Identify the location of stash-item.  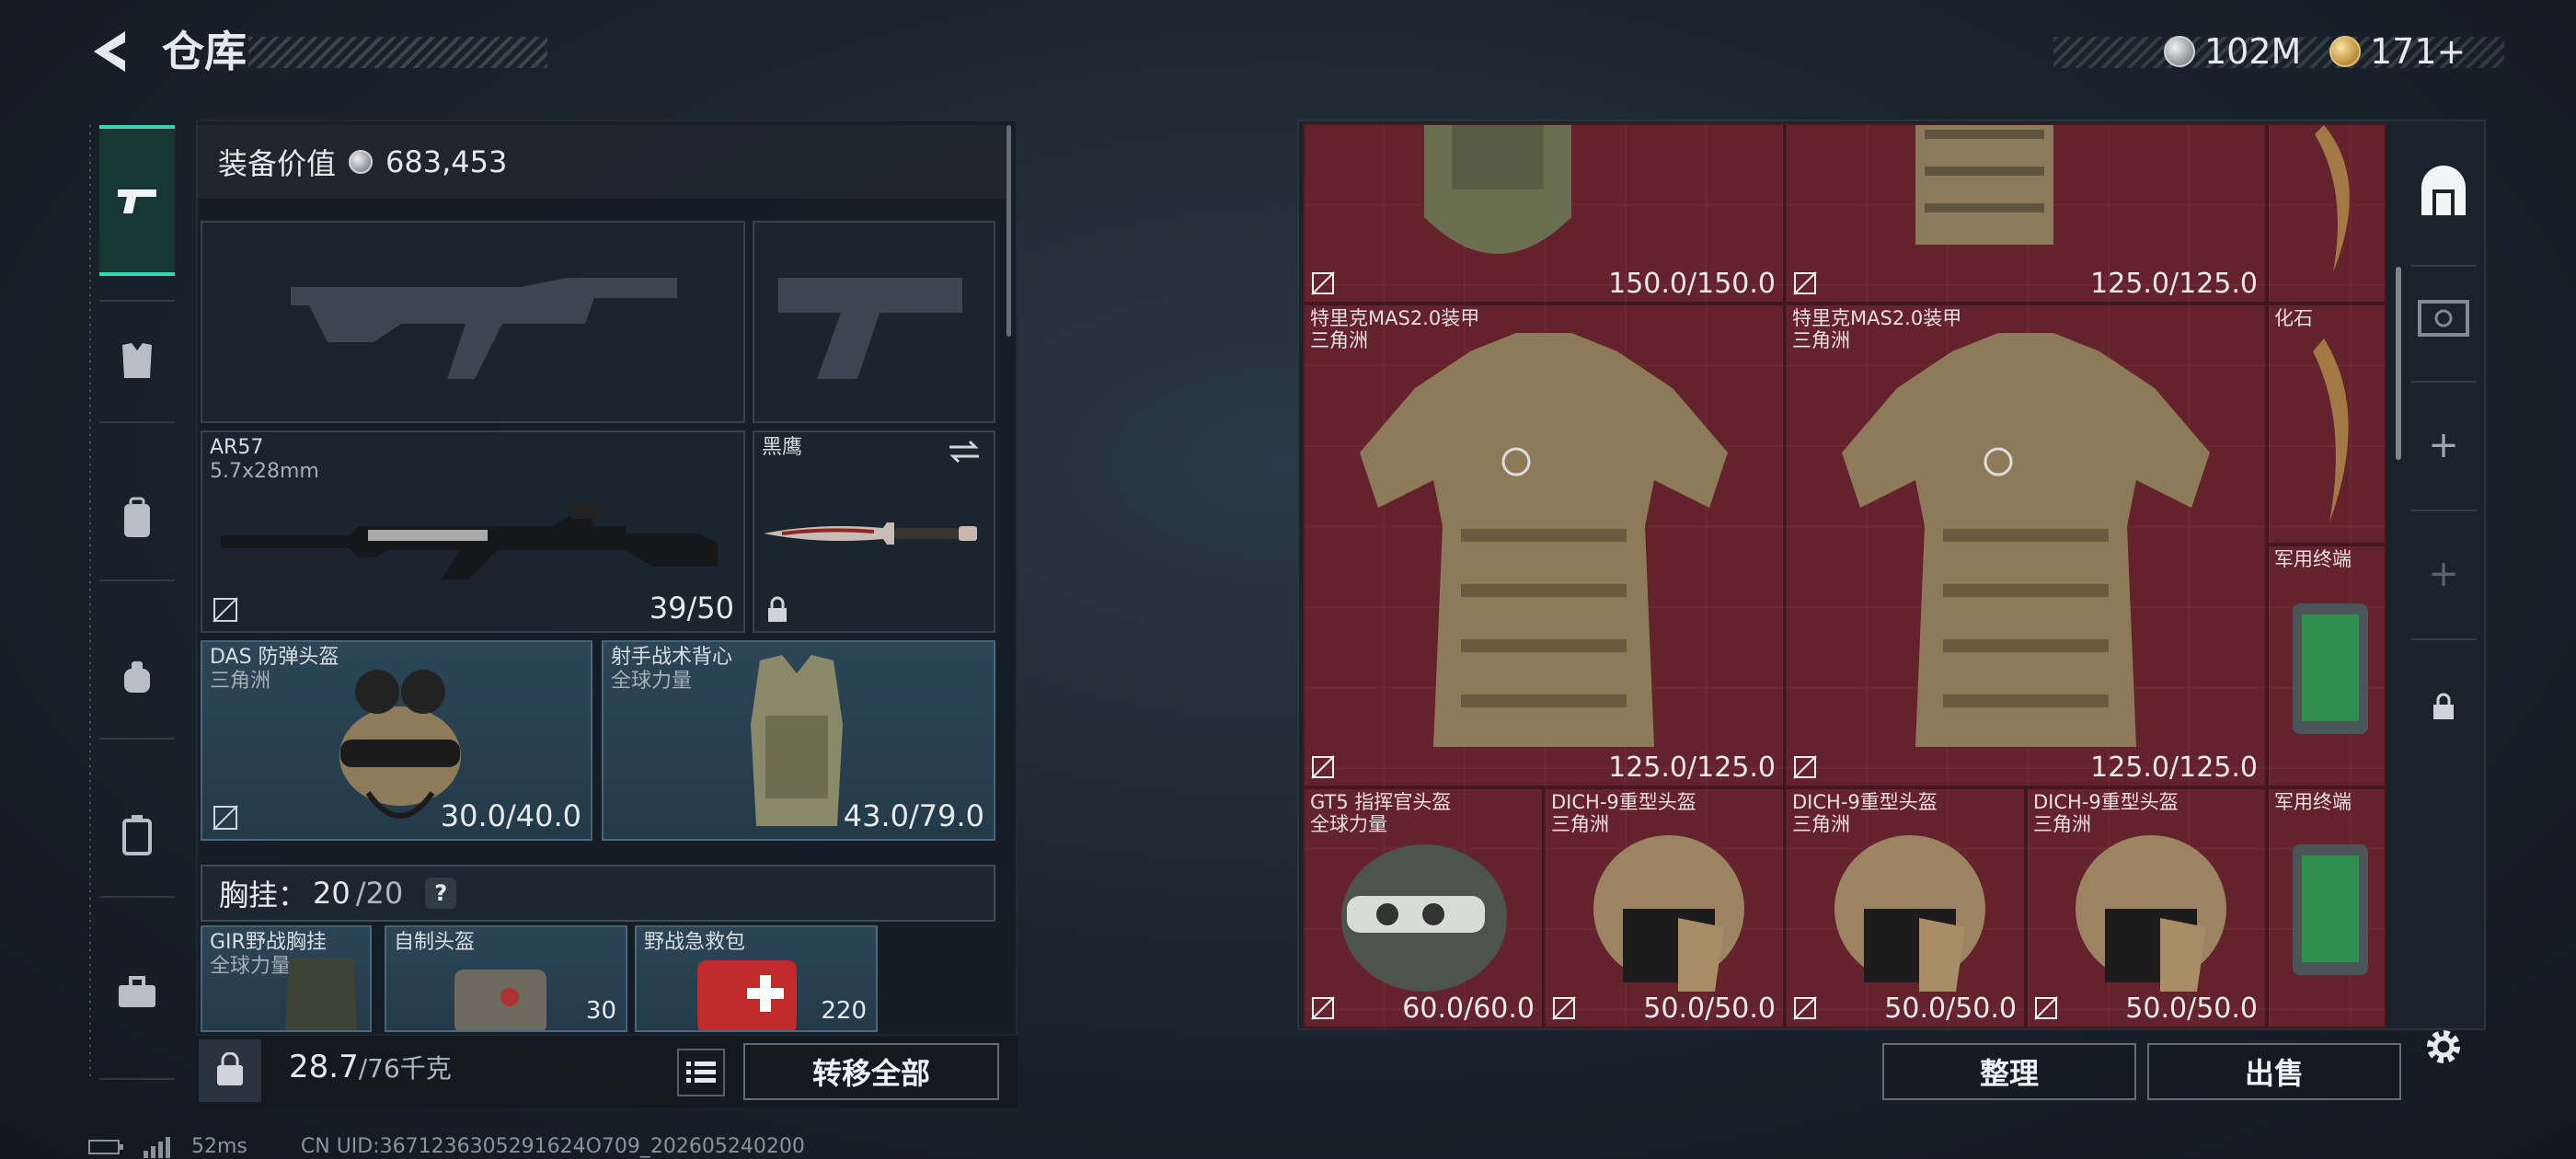
(2326, 213).